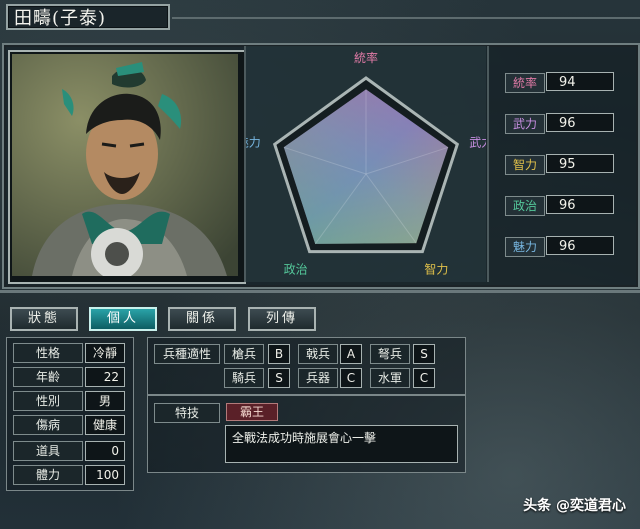  I want to click on personal-label: 體力, so click(48, 475).